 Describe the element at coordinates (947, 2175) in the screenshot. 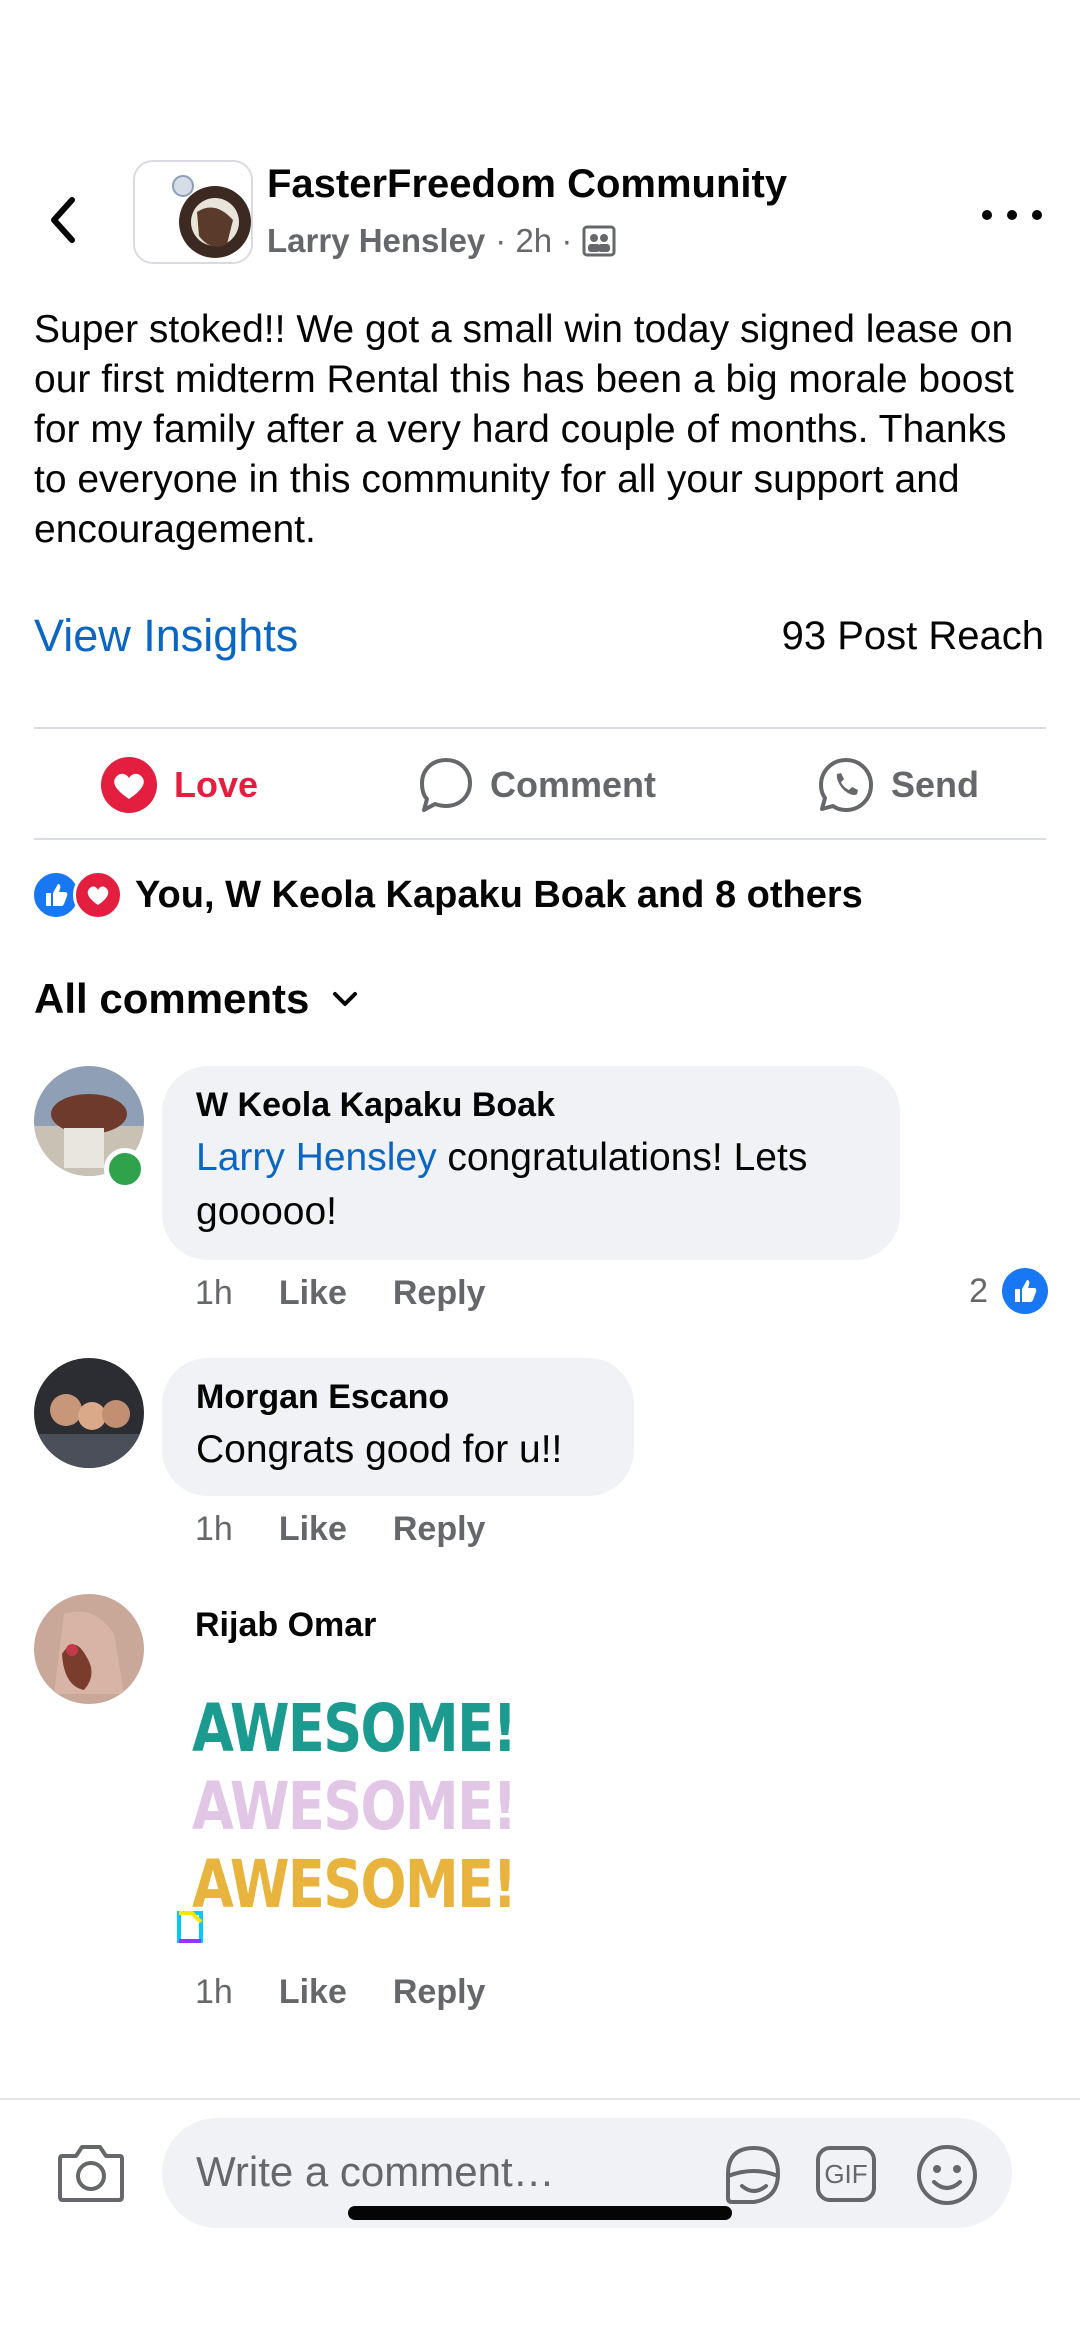

I see `emoji-icon` at that location.